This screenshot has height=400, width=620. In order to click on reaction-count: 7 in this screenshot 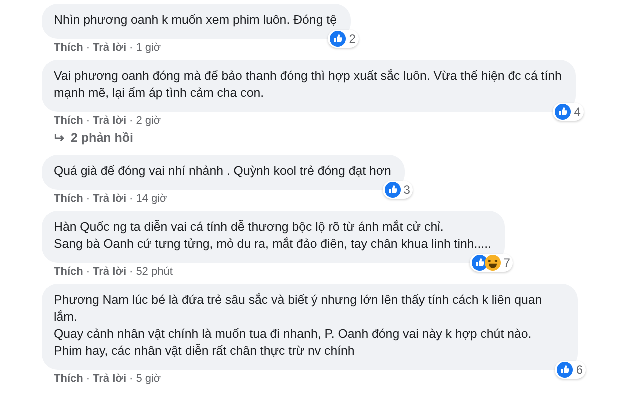, I will do `click(507, 263)`.